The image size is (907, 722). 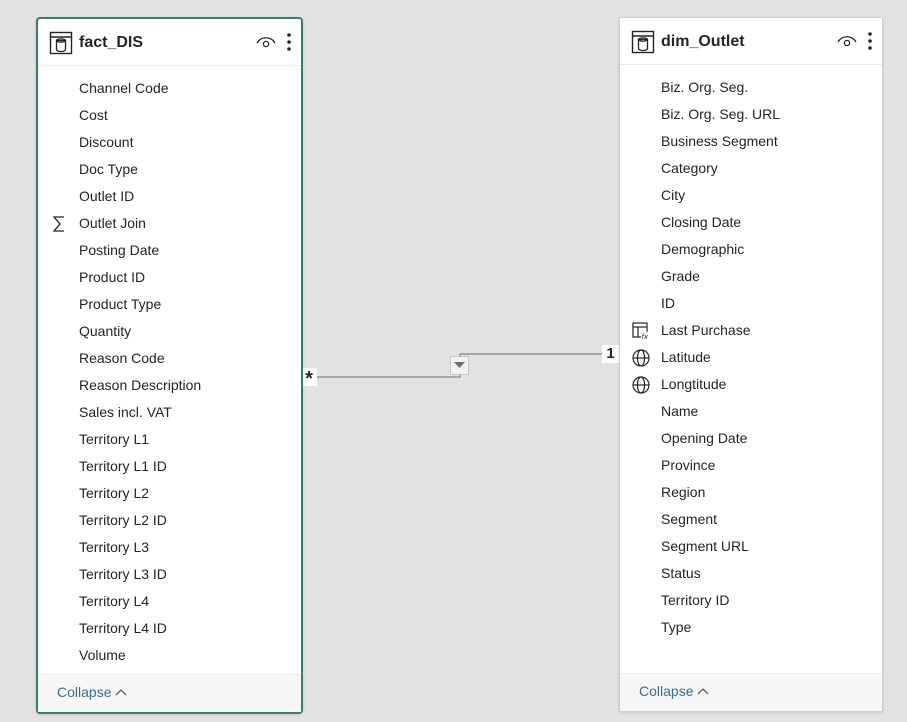 I want to click on field-row: Territory L3, so click(x=169, y=547).